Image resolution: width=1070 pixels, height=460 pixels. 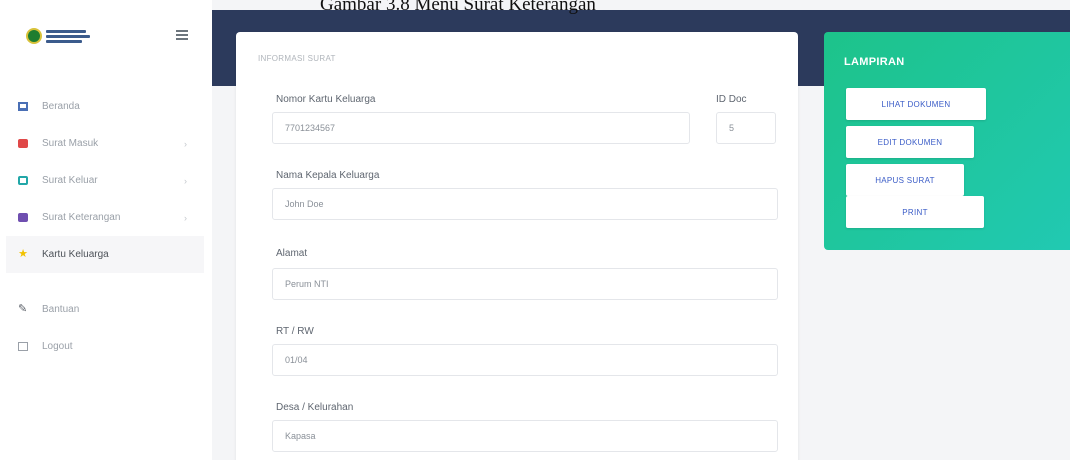 What do you see at coordinates (23, 180) in the screenshot?
I see `outbox-icon` at bounding box center [23, 180].